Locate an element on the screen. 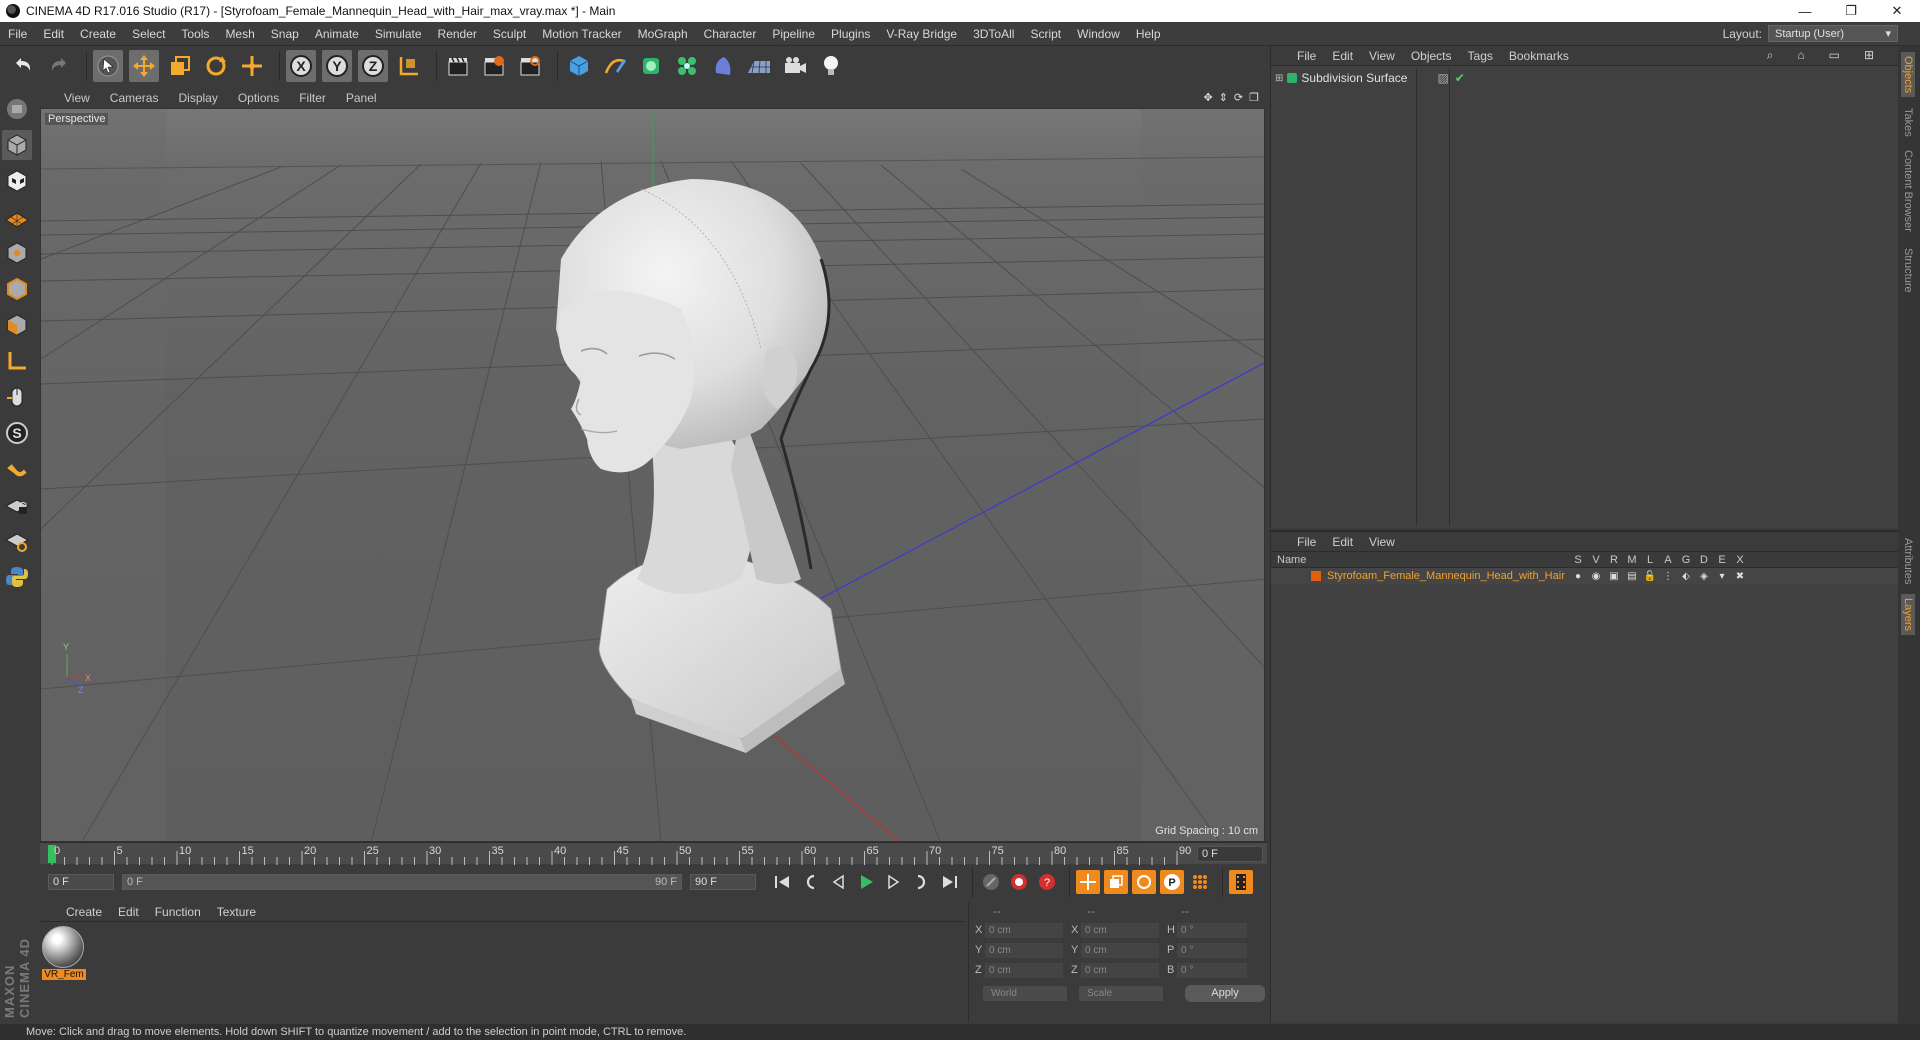 This screenshot has width=1920, height=1040. render-picture-viewer-button is located at coordinates (494, 66).